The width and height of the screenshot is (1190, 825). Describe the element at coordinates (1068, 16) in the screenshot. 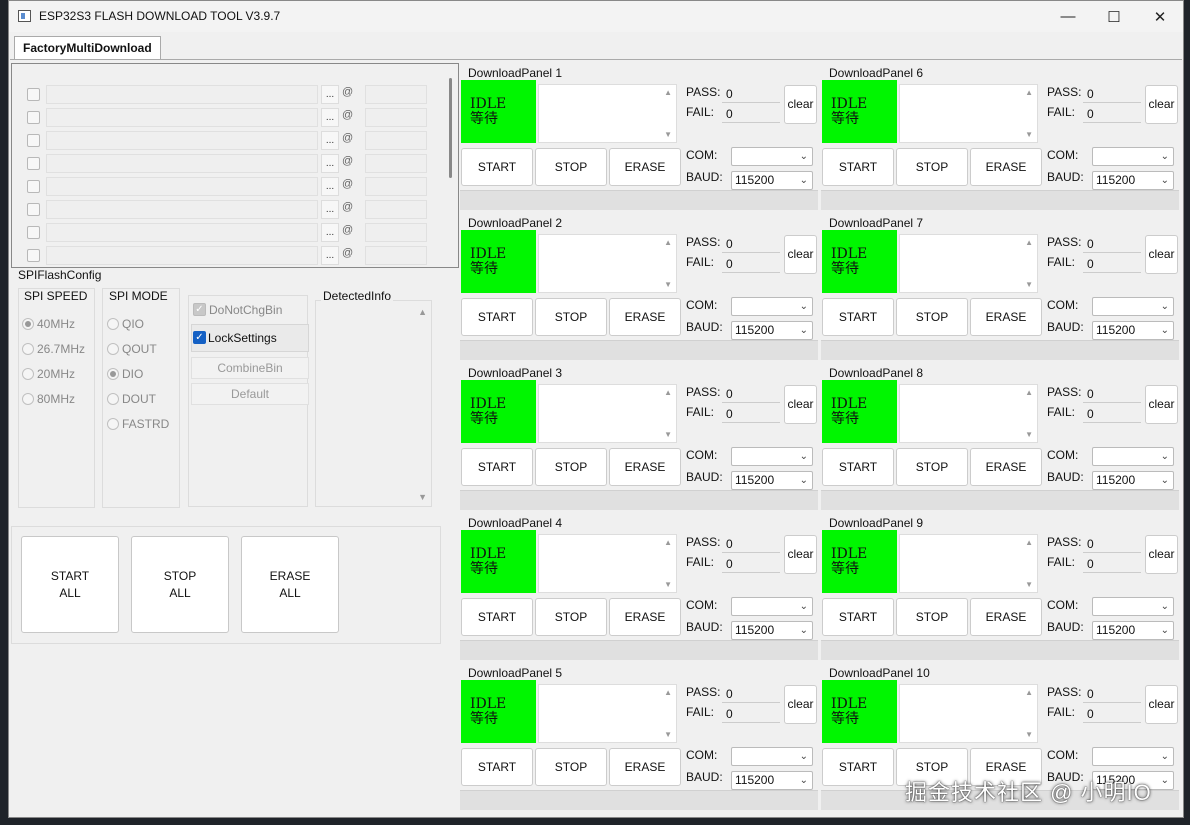

I see `minimize-button: —` at that location.